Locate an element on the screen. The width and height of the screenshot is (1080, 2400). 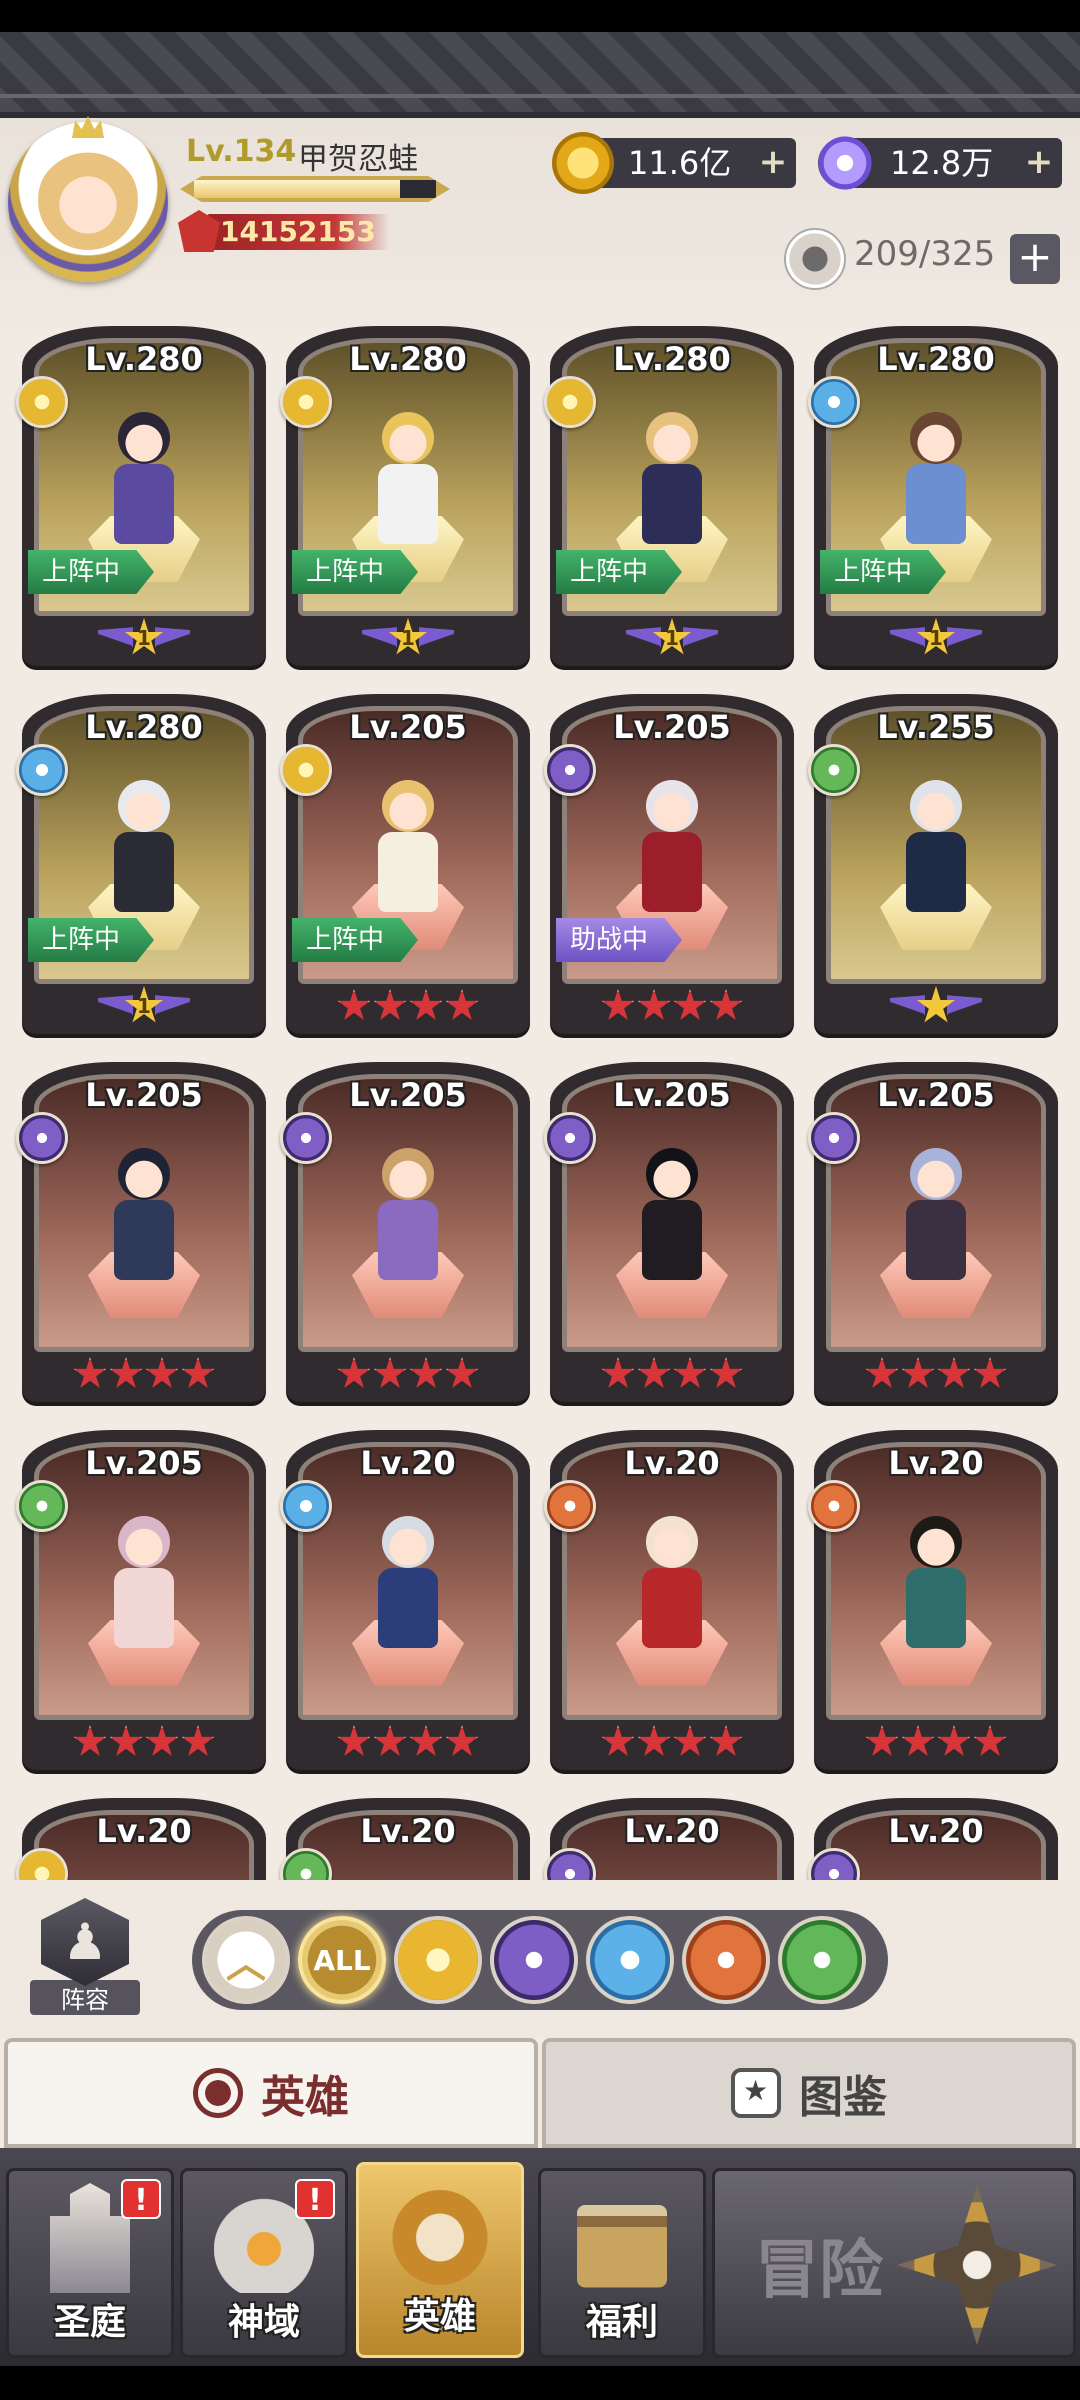
adventure-button: 冒险 is located at coordinates (894, 2263).